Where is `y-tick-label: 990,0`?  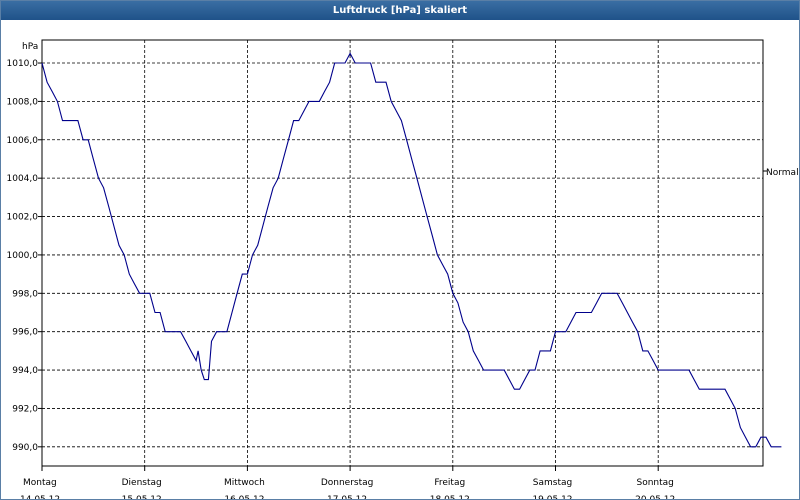 y-tick-label: 990,0 is located at coordinates (25, 448).